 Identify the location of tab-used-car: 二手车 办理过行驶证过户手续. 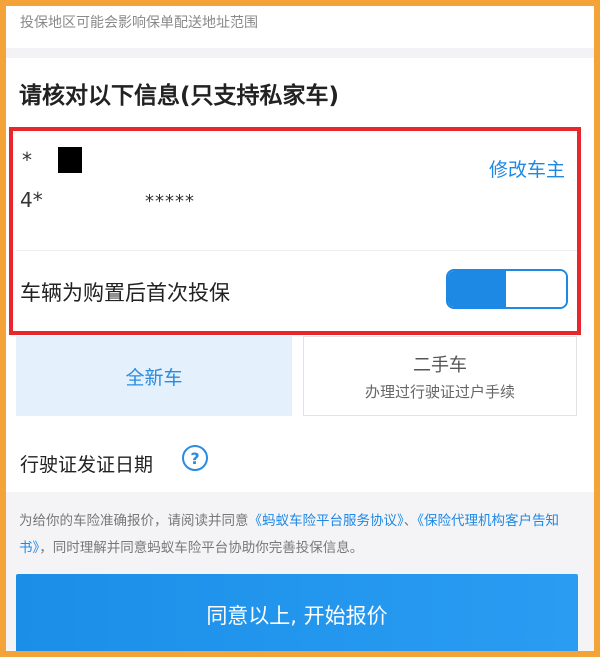
(440, 376).